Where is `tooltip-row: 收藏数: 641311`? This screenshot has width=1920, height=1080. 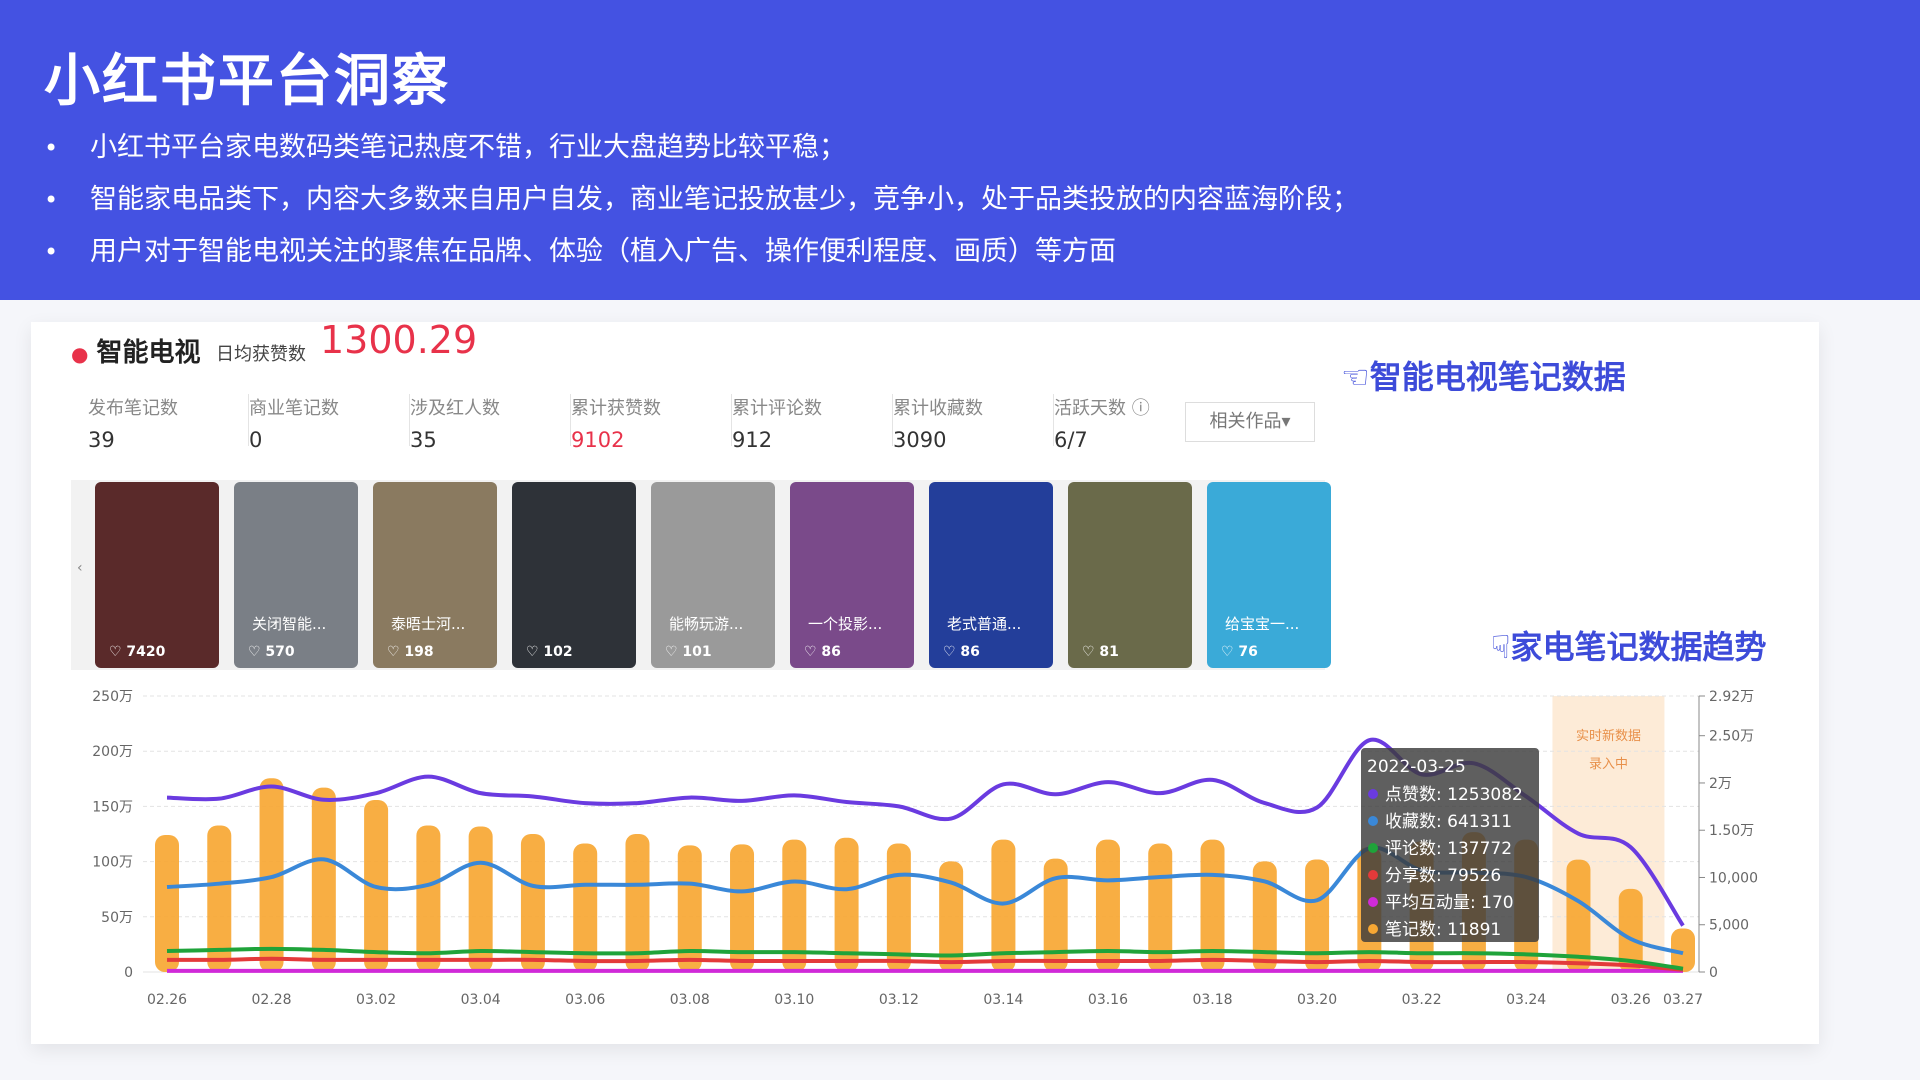 tooltip-row: 收藏数: 641311 is located at coordinates (1448, 822).